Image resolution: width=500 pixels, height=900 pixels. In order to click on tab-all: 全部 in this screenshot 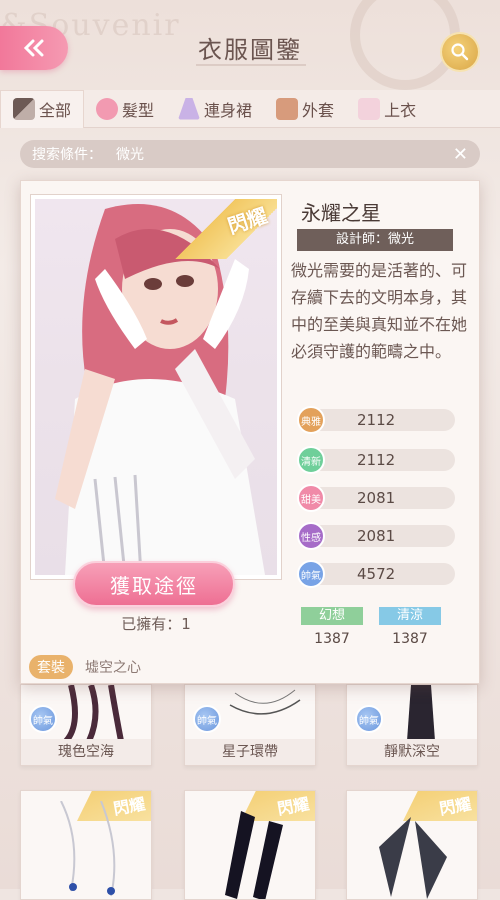, I will do `click(42, 108)`.